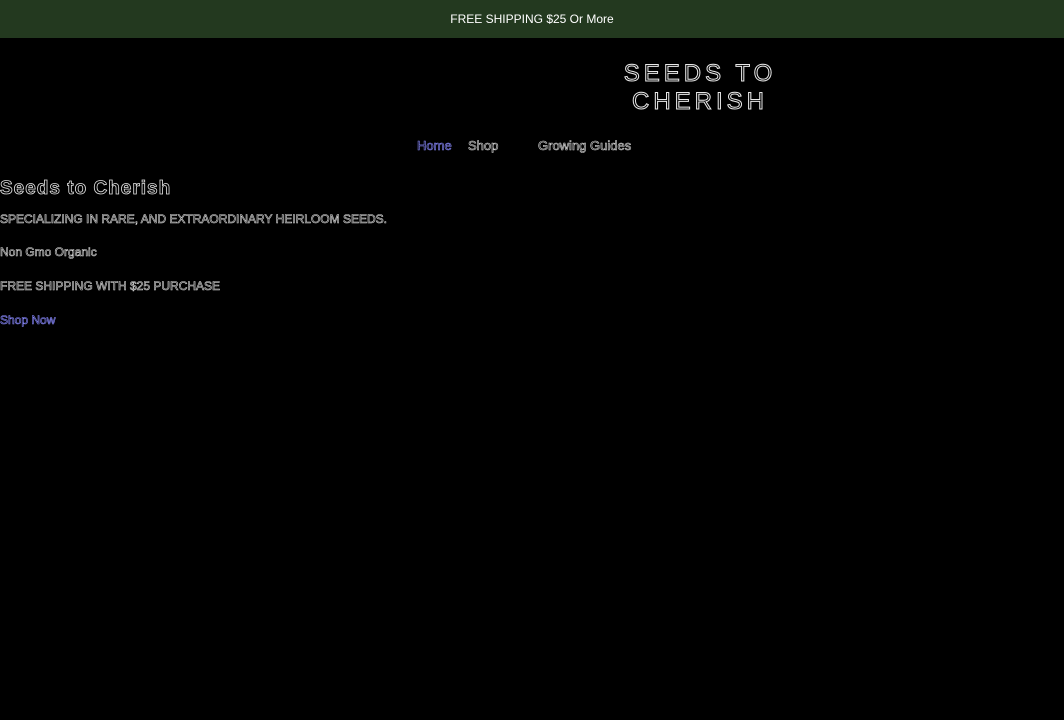  I want to click on nav-item-growing-guides: Growing Guides, so click(585, 146).